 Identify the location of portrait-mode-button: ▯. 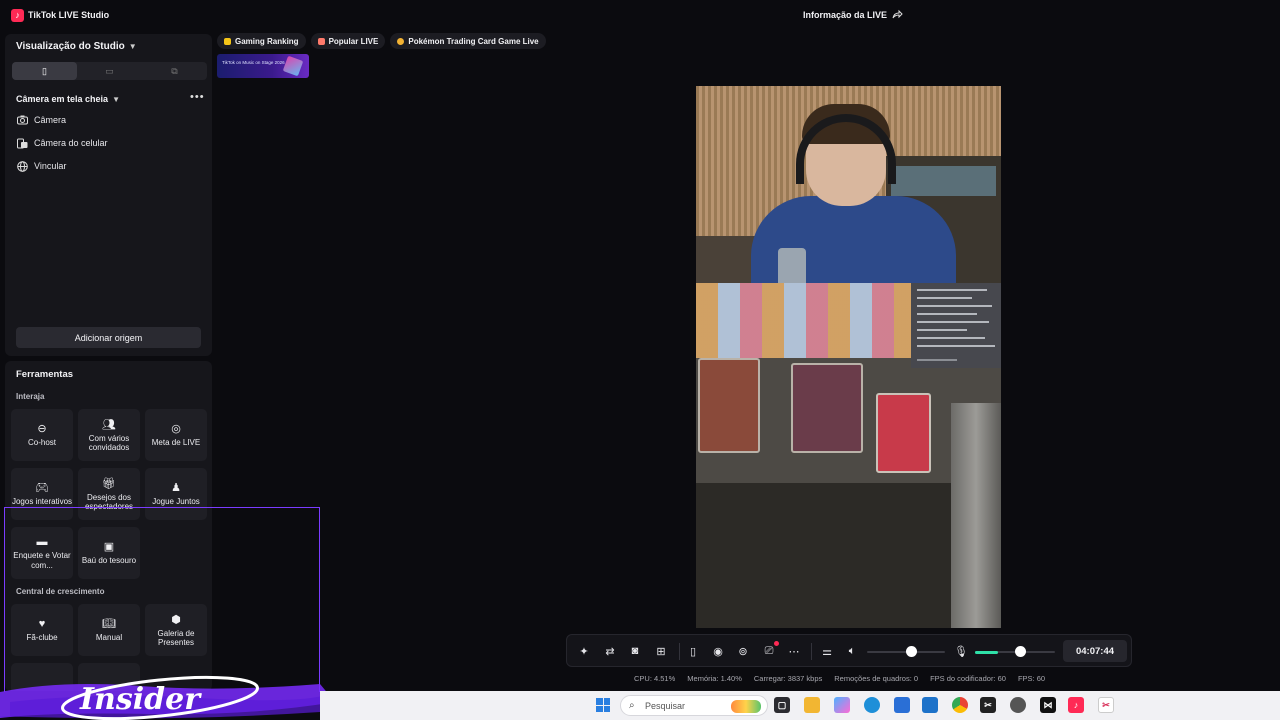
(44, 71).